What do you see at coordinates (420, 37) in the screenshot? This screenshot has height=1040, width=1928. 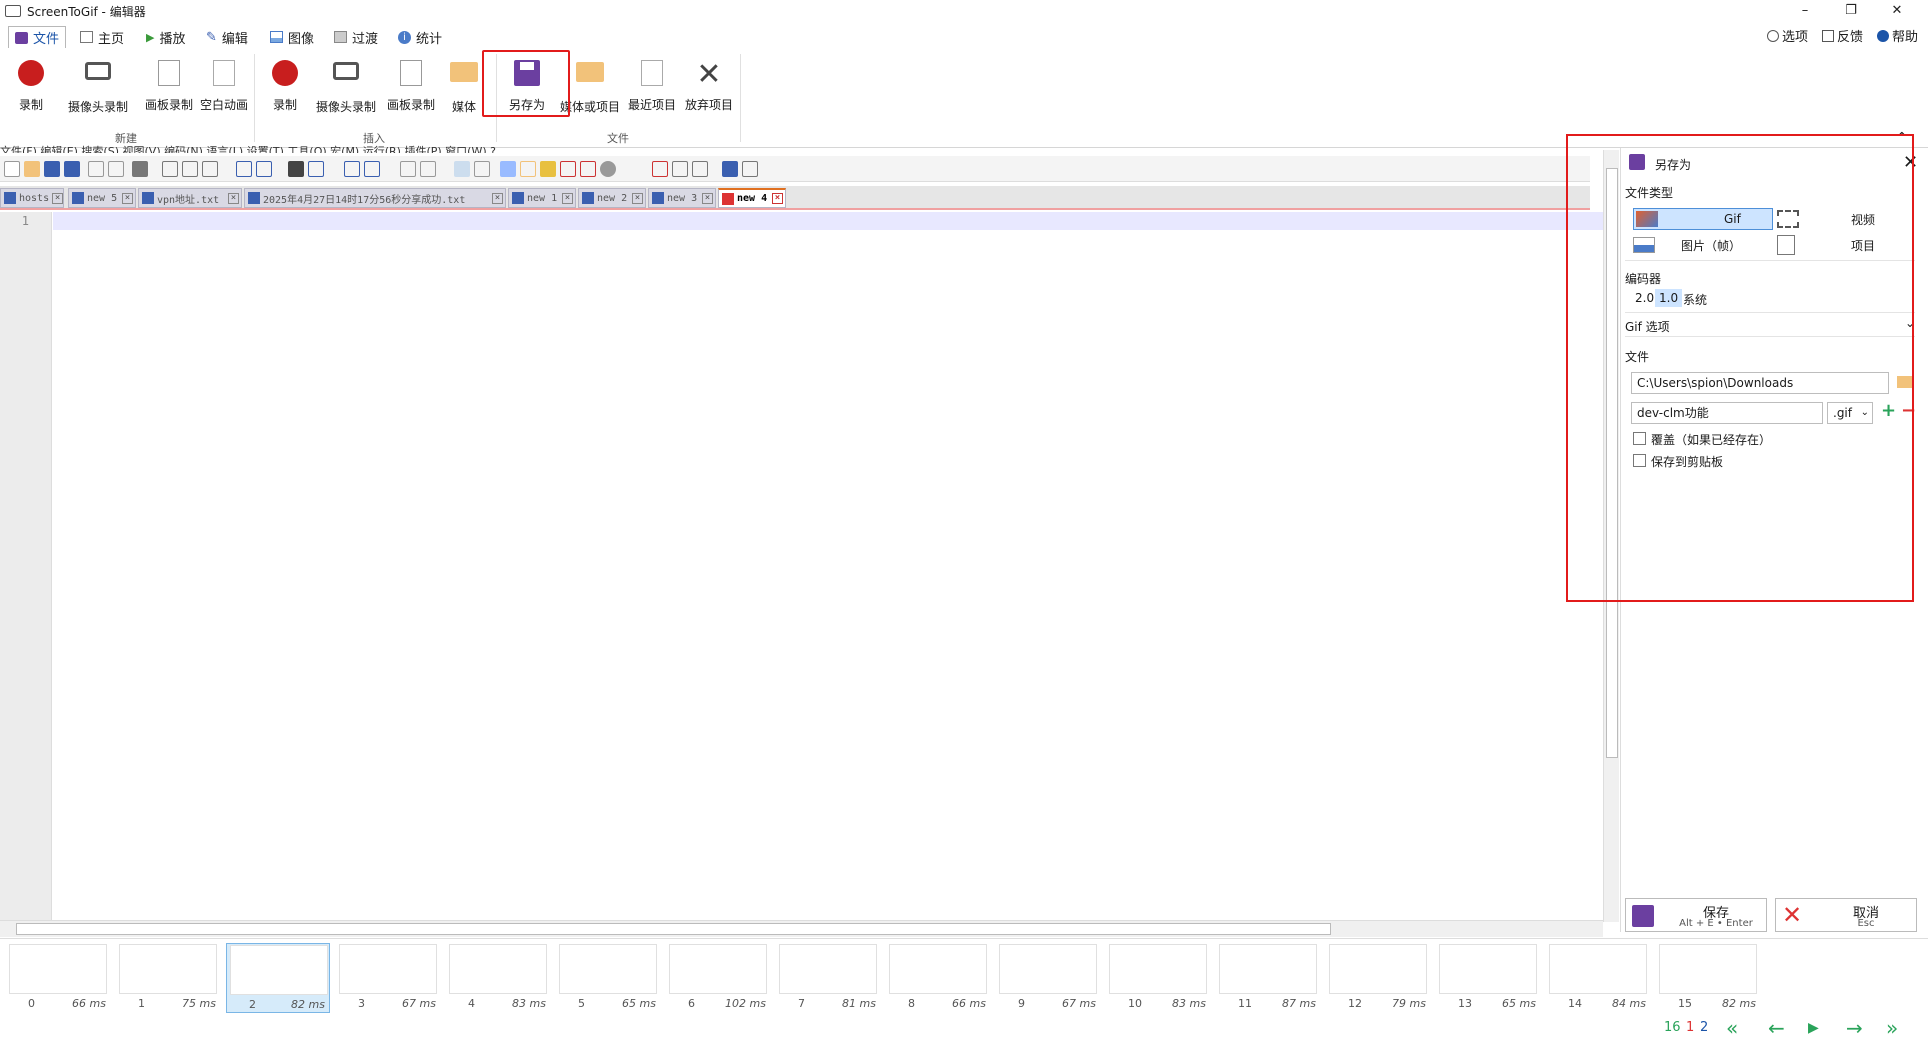 I see `tab-statistics: i 统计` at bounding box center [420, 37].